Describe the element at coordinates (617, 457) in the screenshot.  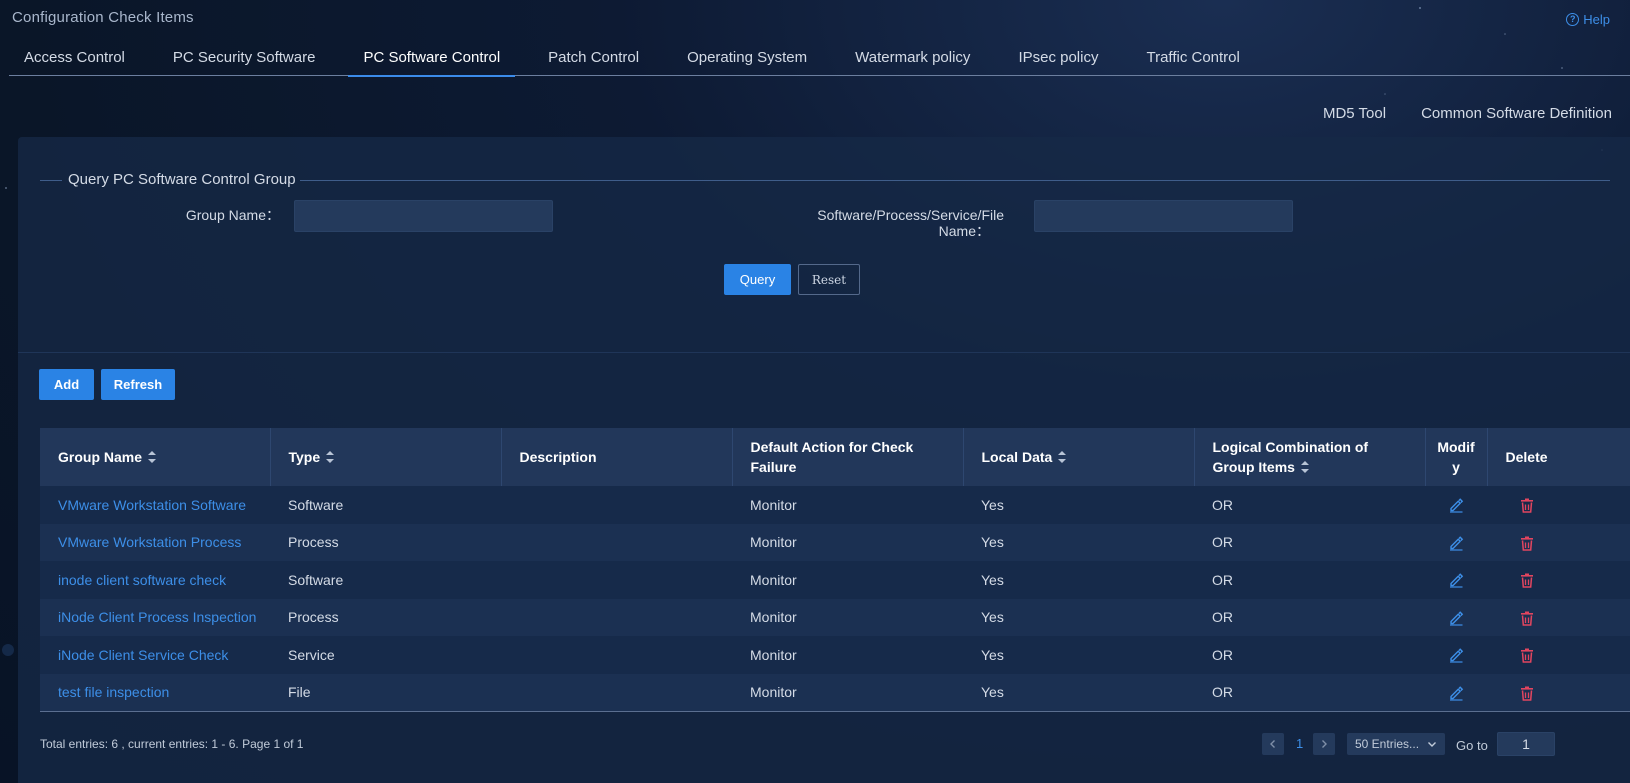
I see `col-description: Description` at that location.